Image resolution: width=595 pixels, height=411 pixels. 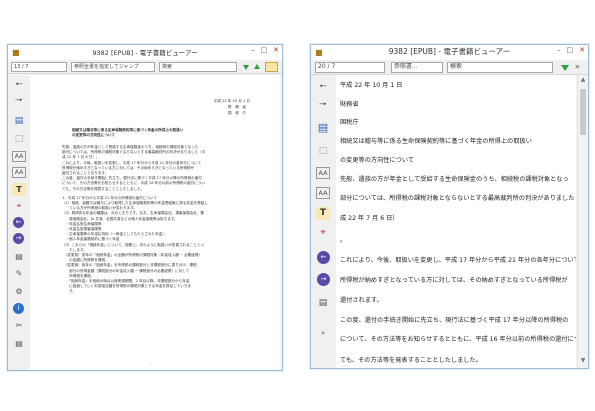 What do you see at coordinates (454, 320) in the screenshot?
I see `doc-line: この度、還付の手続き開始に先立ち、現行法に基づく平成 17 年分以降の所得税の` at bounding box center [454, 320].